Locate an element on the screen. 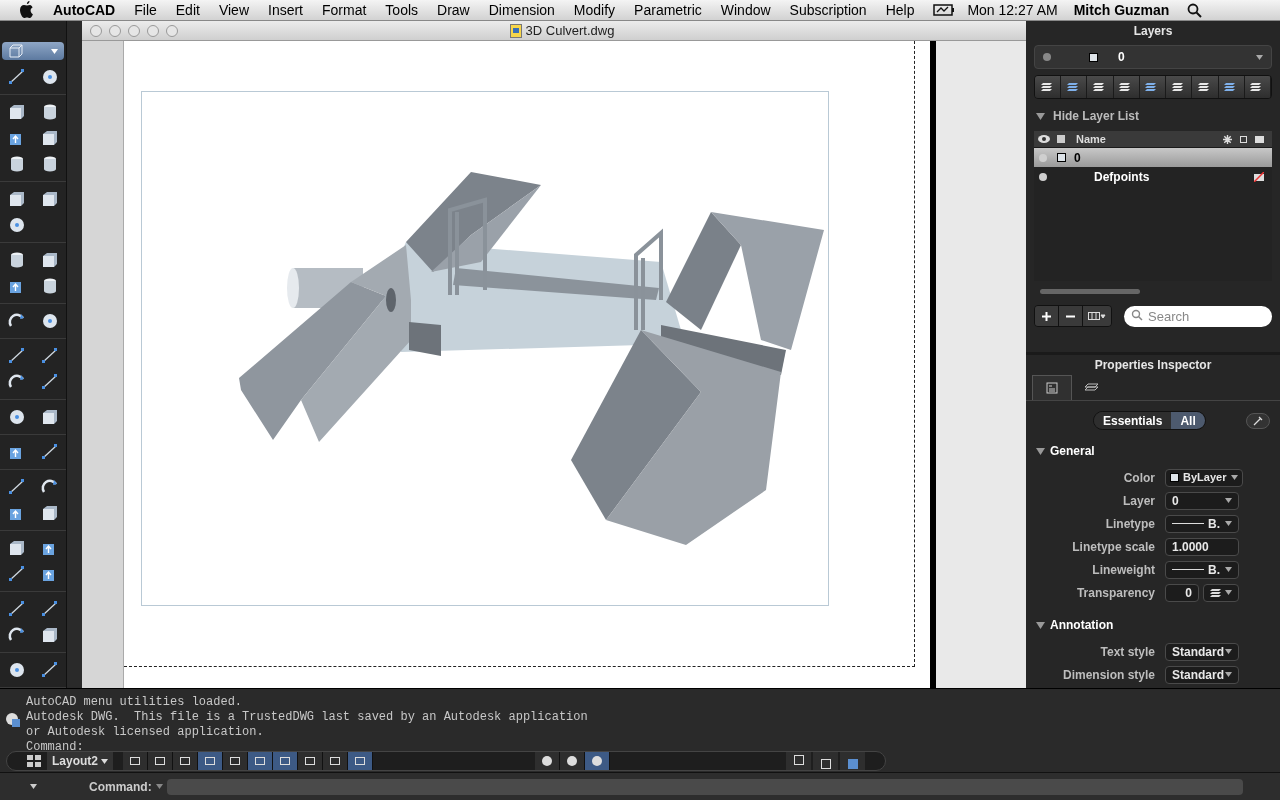 This screenshot has width=1280, height=800. add-layer-button is located at coordinates (1047, 316).